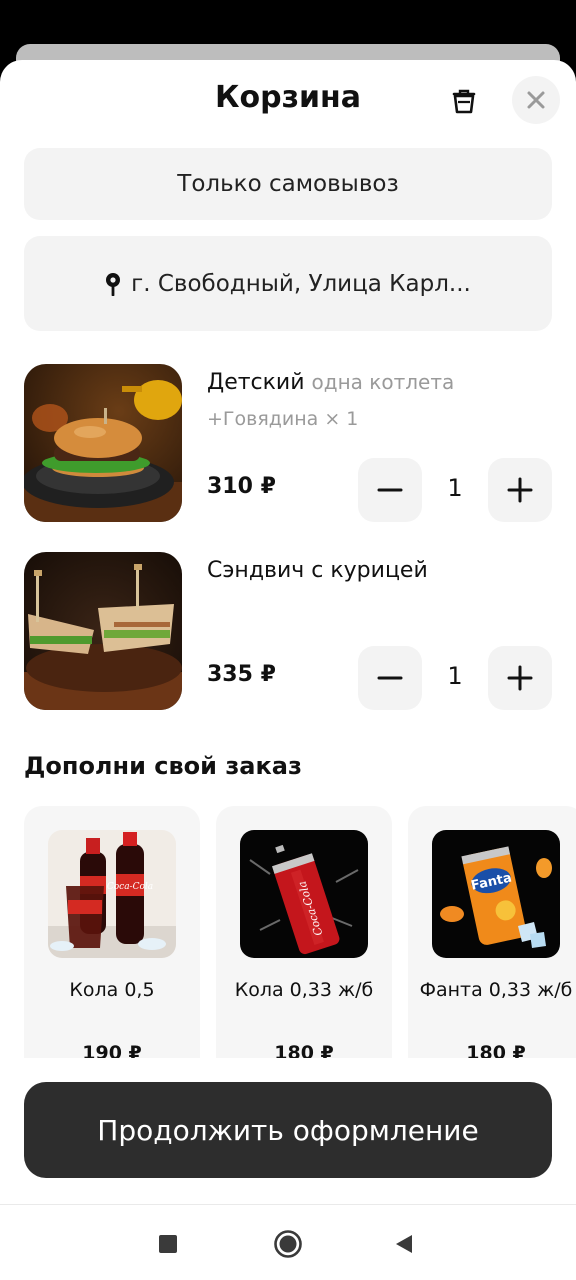  I want to click on cart-item-name: Сэндвич с курицей, so click(317, 570).